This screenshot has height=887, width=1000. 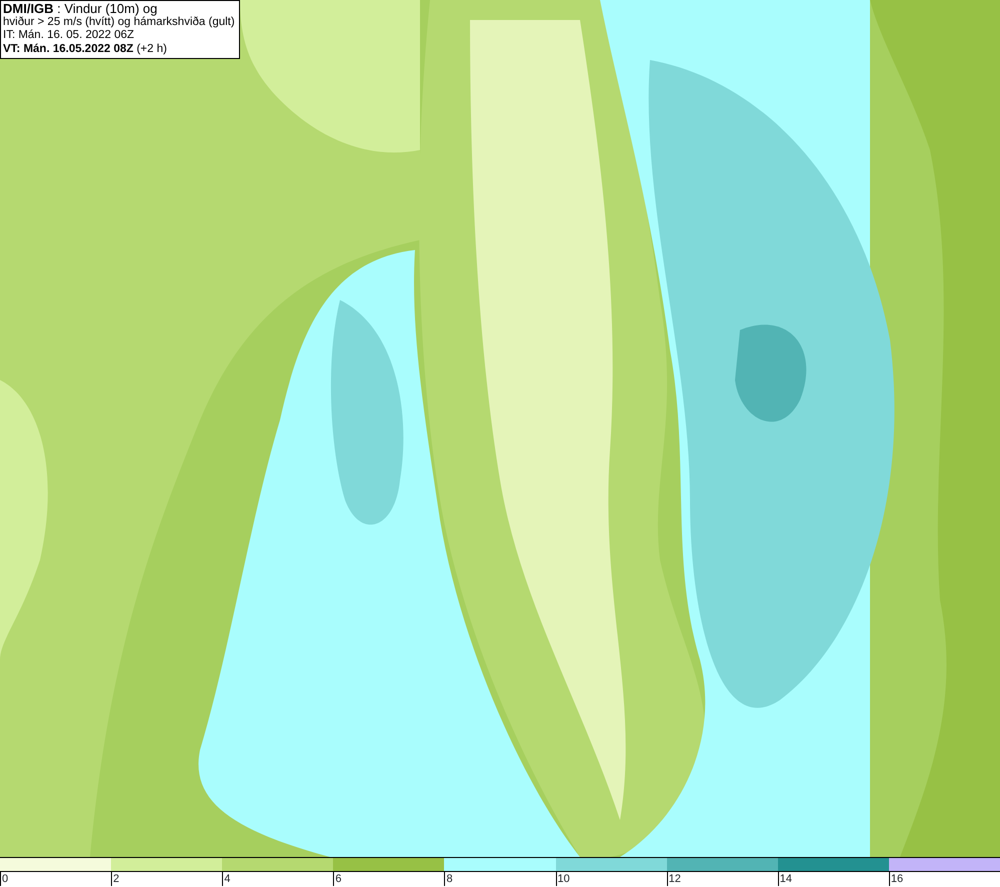 What do you see at coordinates (227, 879) in the screenshot?
I see `legend-tick-label: 4` at bounding box center [227, 879].